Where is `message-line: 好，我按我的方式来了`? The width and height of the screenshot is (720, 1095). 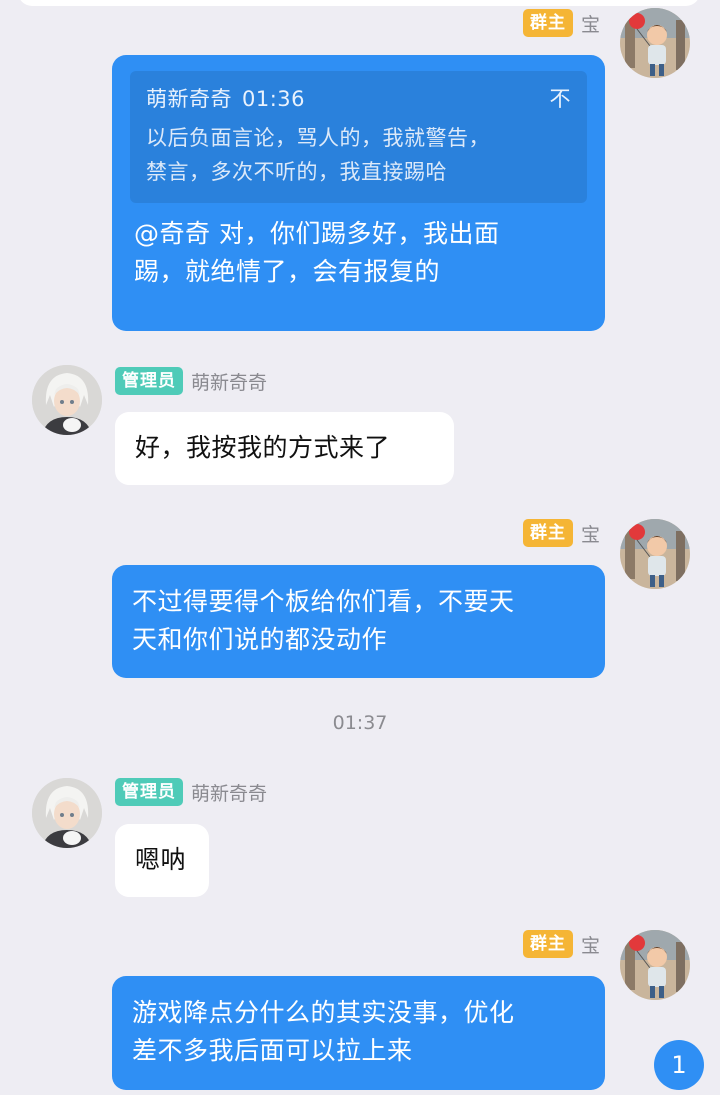 message-line: 好，我按我的方式来了 is located at coordinates (263, 447).